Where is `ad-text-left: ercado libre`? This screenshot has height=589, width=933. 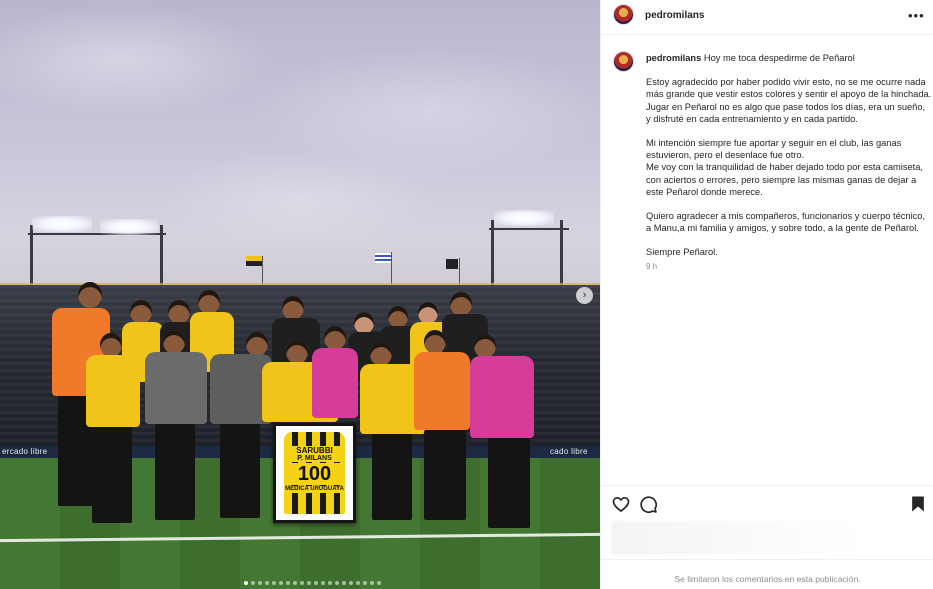 ad-text-left: ercado libre is located at coordinates (25, 451).